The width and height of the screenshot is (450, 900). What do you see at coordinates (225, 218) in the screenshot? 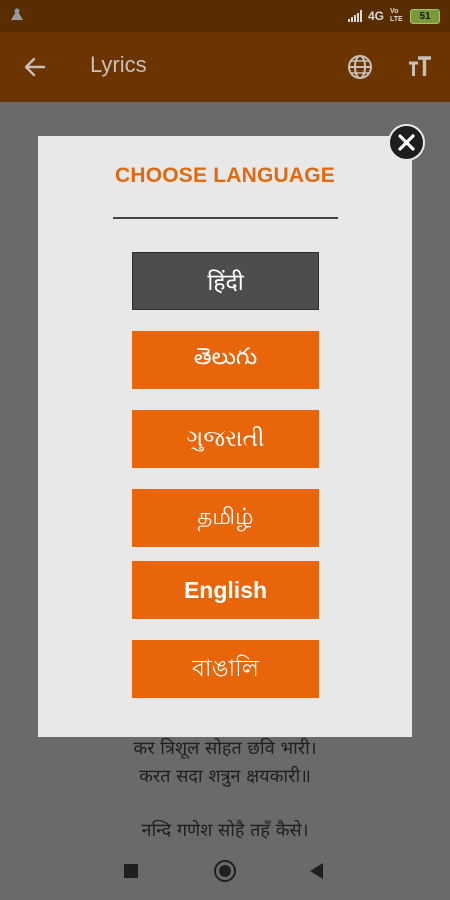
I see `divider` at bounding box center [225, 218].